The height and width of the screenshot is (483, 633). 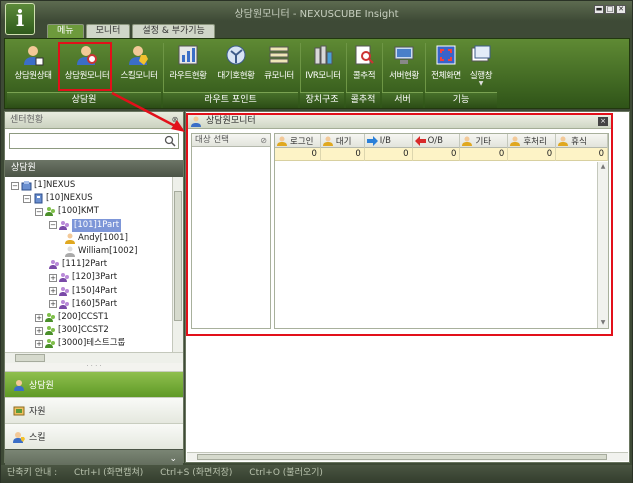 I want to click on tree-item: + [150]4Part, so click(x=83, y=291).